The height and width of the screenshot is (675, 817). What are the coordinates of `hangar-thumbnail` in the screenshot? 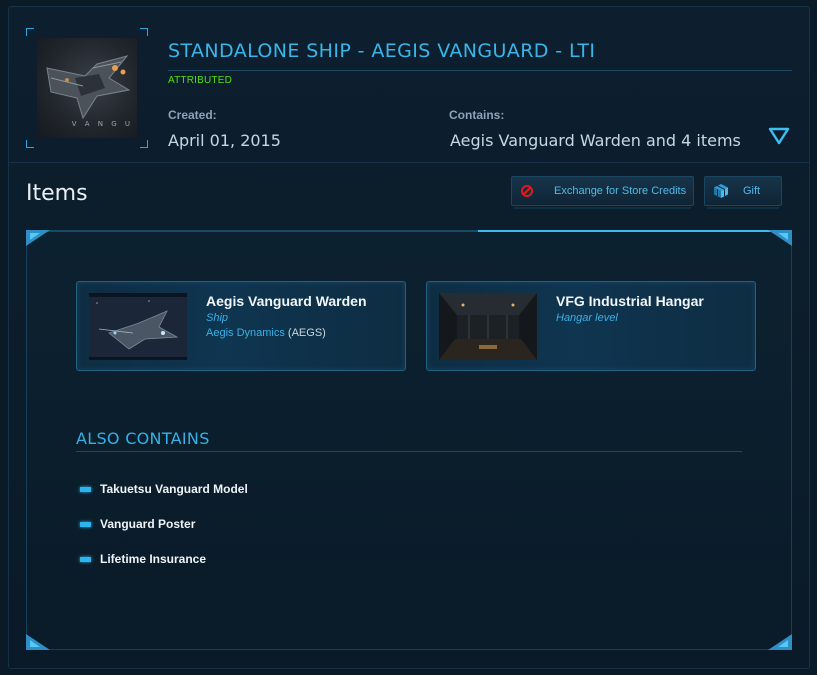 It's located at (488, 326).